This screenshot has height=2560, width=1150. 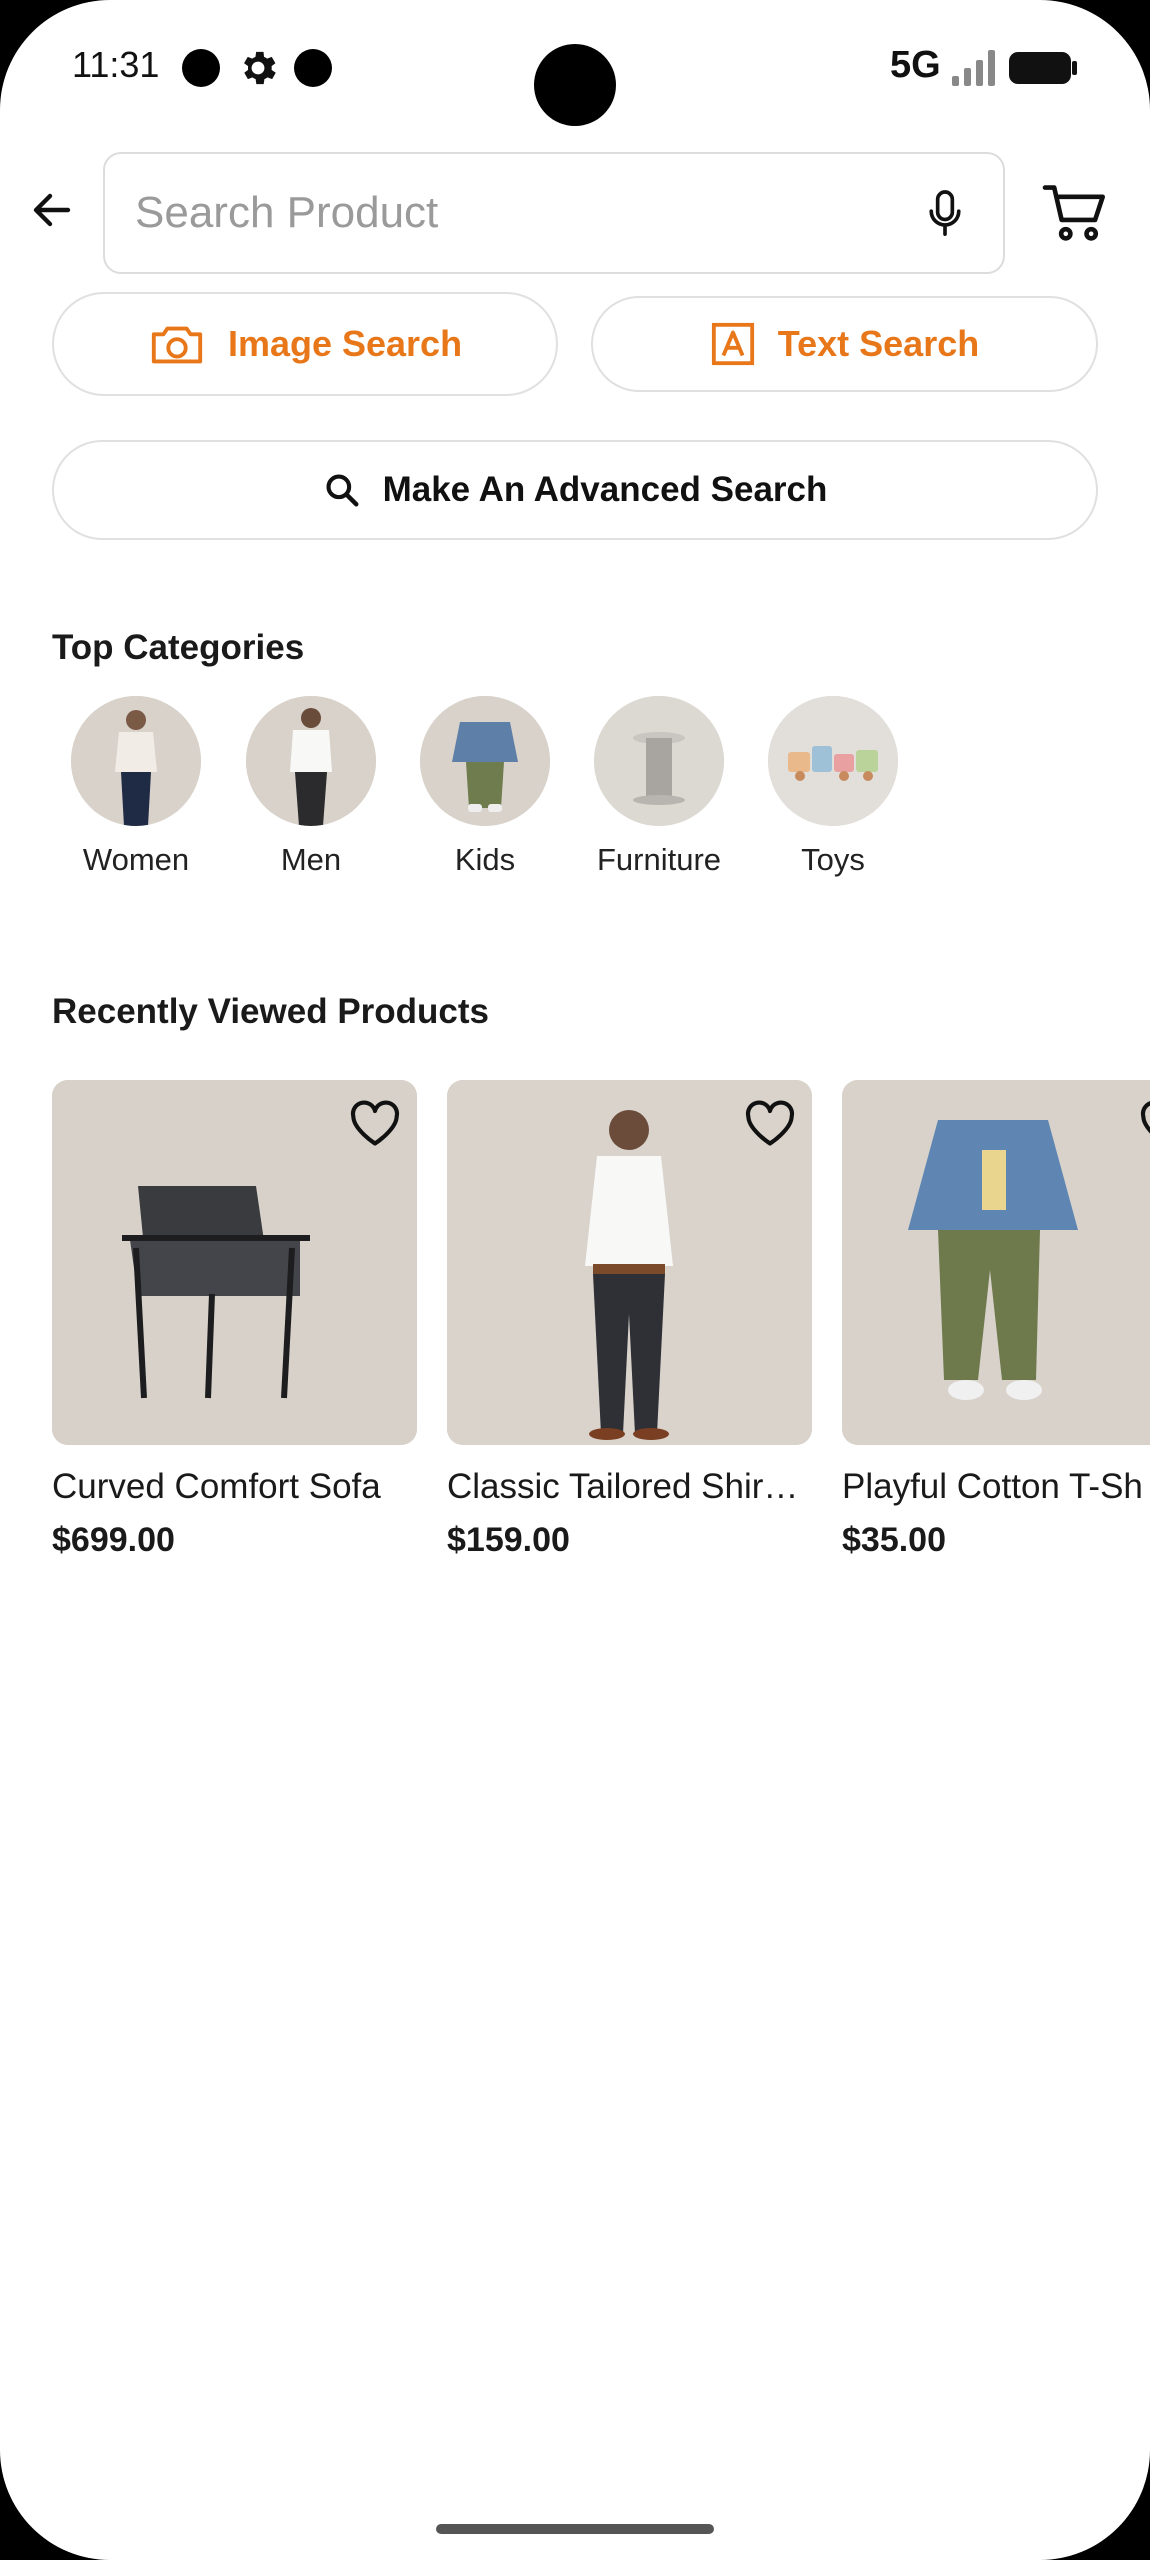 What do you see at coordinates (575, 2529) in the screenshot?
I see `home-indicator` at bounding box center [575, 2529].